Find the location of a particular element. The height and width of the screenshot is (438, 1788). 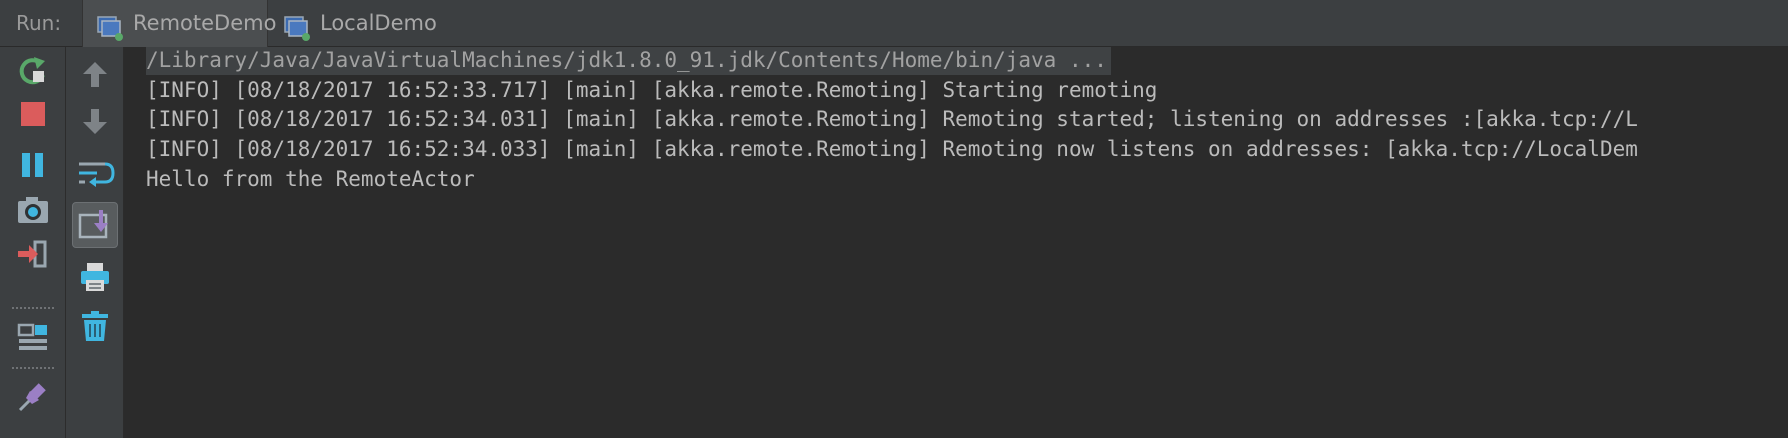

arrow-down-icon is located at coordinates (95, 121).